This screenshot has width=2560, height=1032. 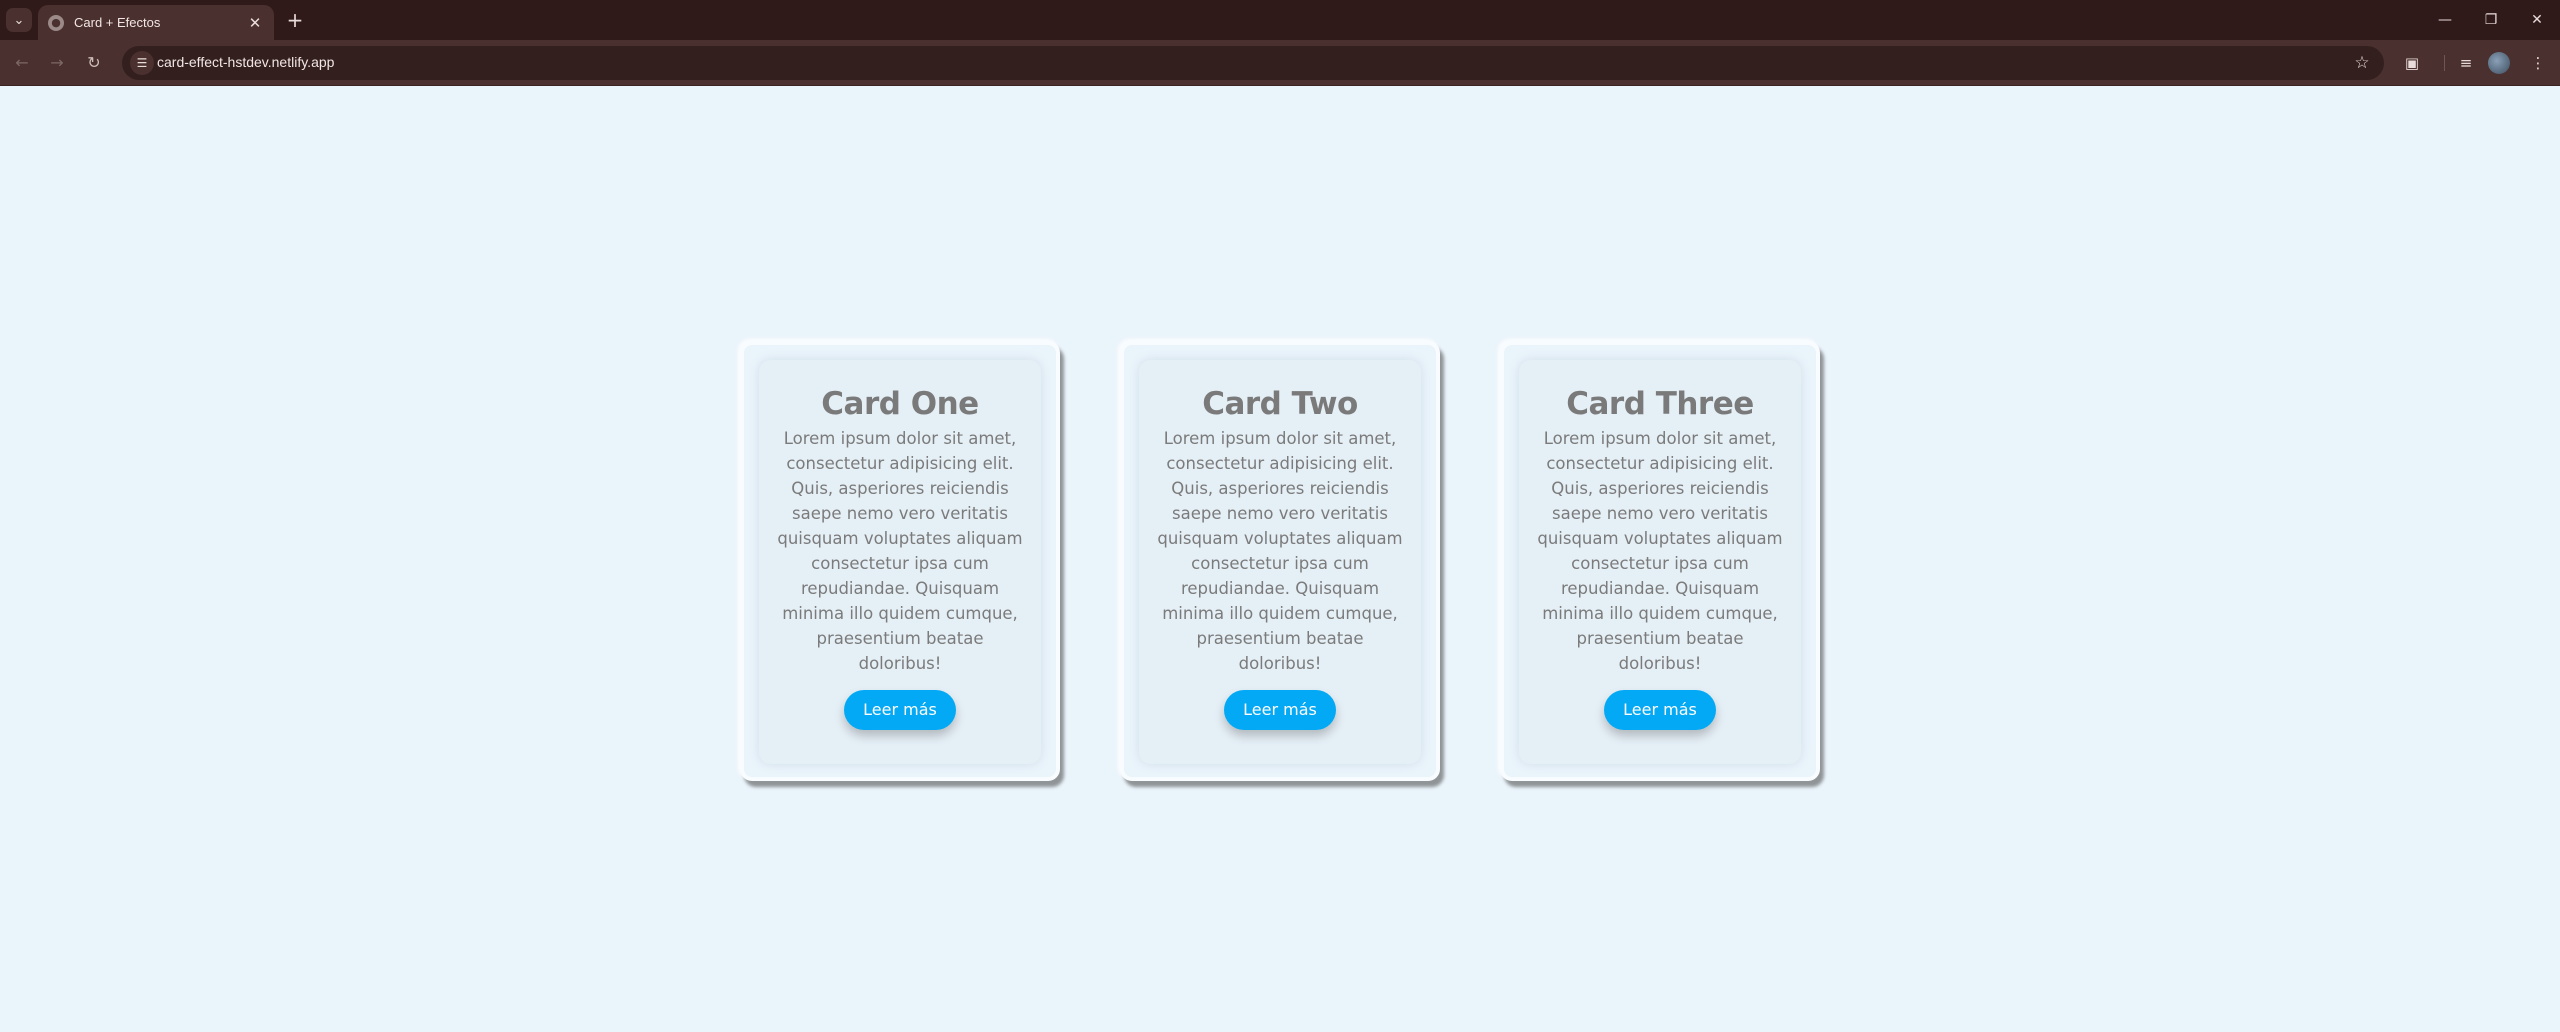 I want to click on tab-search-button: ⌄, so click(x=19, y=20).